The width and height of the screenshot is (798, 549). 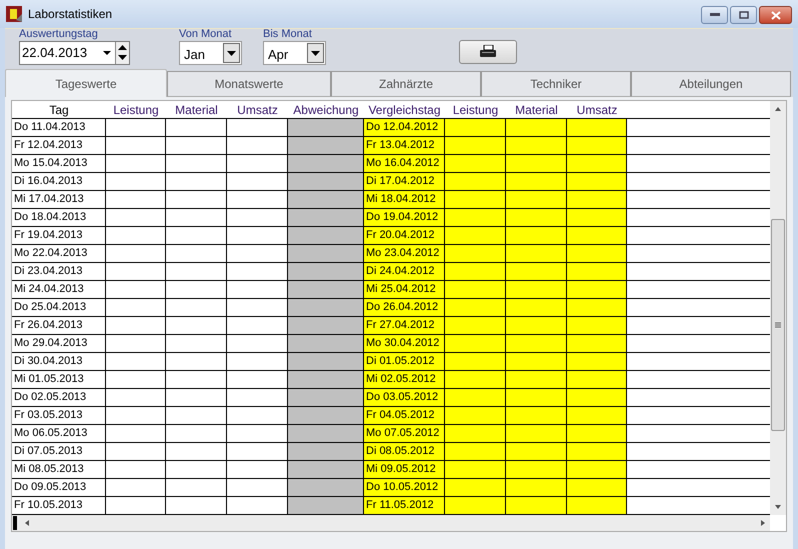 What do you see at coordinates (59, 127) in the screenshot?
I see `table-cell: Do 11.04.2013` at bounding box center [59, 127].